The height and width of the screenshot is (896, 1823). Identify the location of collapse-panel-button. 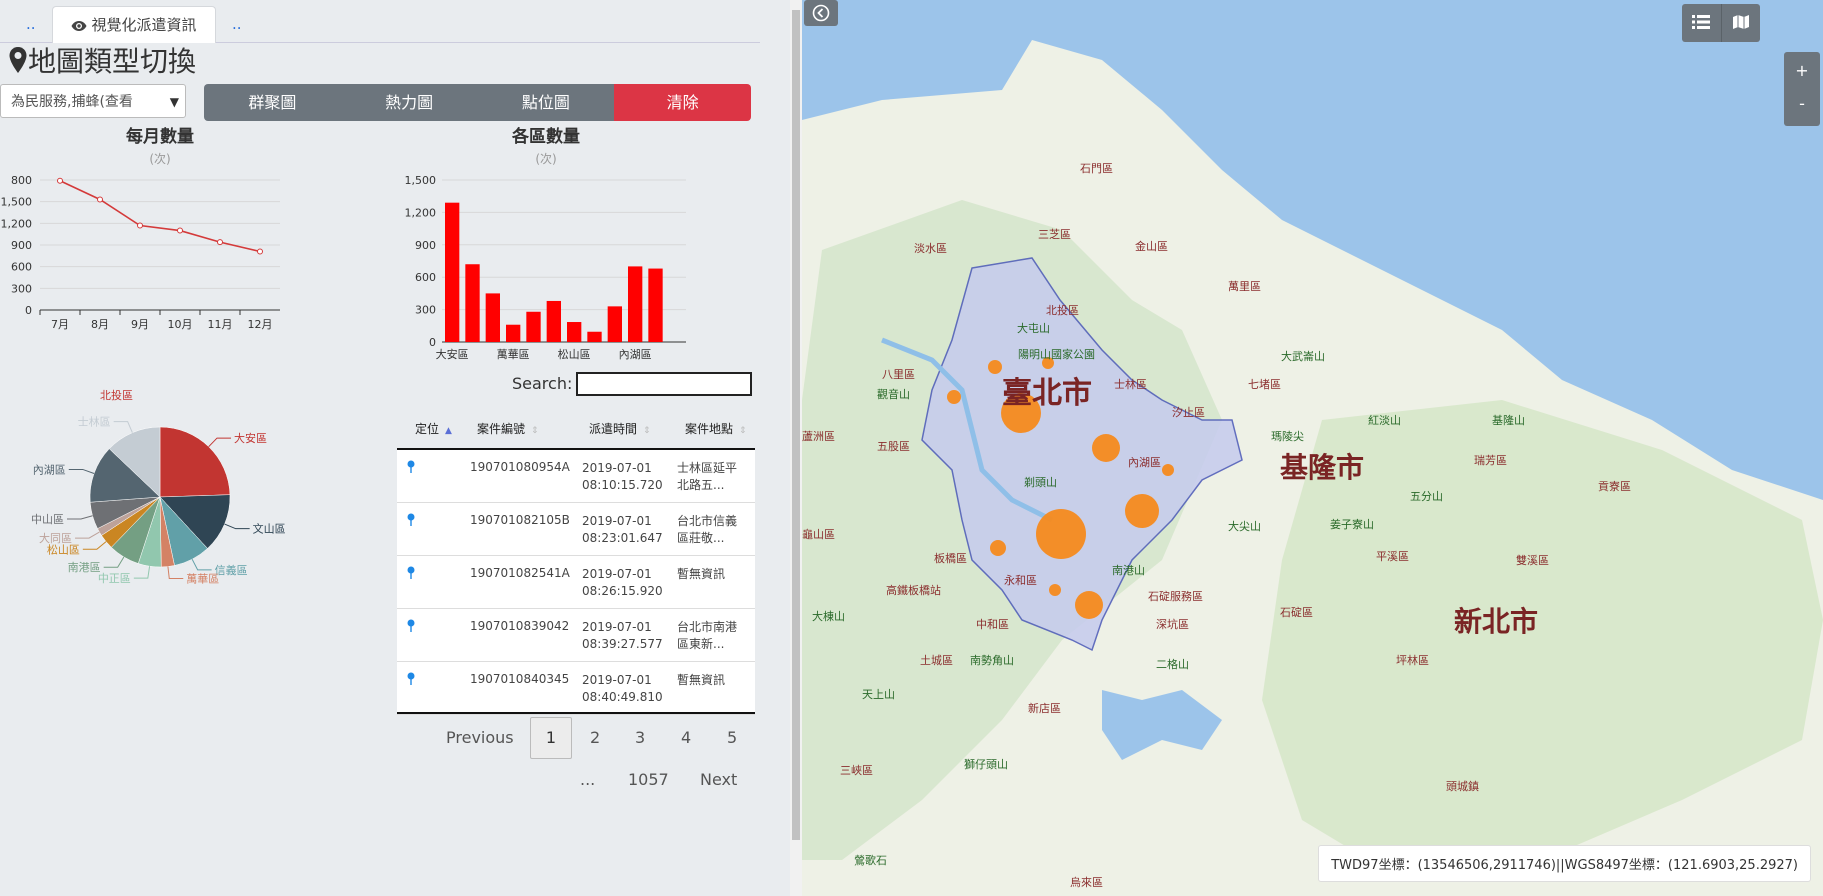
(821, 13).